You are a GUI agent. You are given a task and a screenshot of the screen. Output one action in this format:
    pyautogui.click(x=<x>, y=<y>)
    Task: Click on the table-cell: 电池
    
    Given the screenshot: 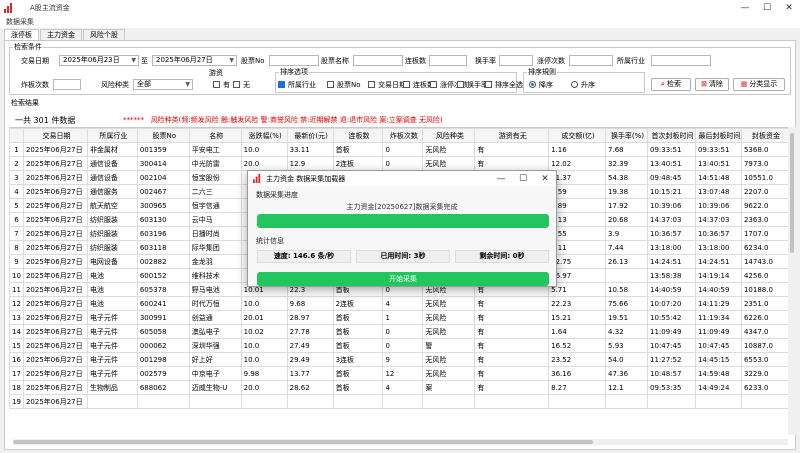 What is the action you would take?
    pyautogui.click(x=112, y=303)
    